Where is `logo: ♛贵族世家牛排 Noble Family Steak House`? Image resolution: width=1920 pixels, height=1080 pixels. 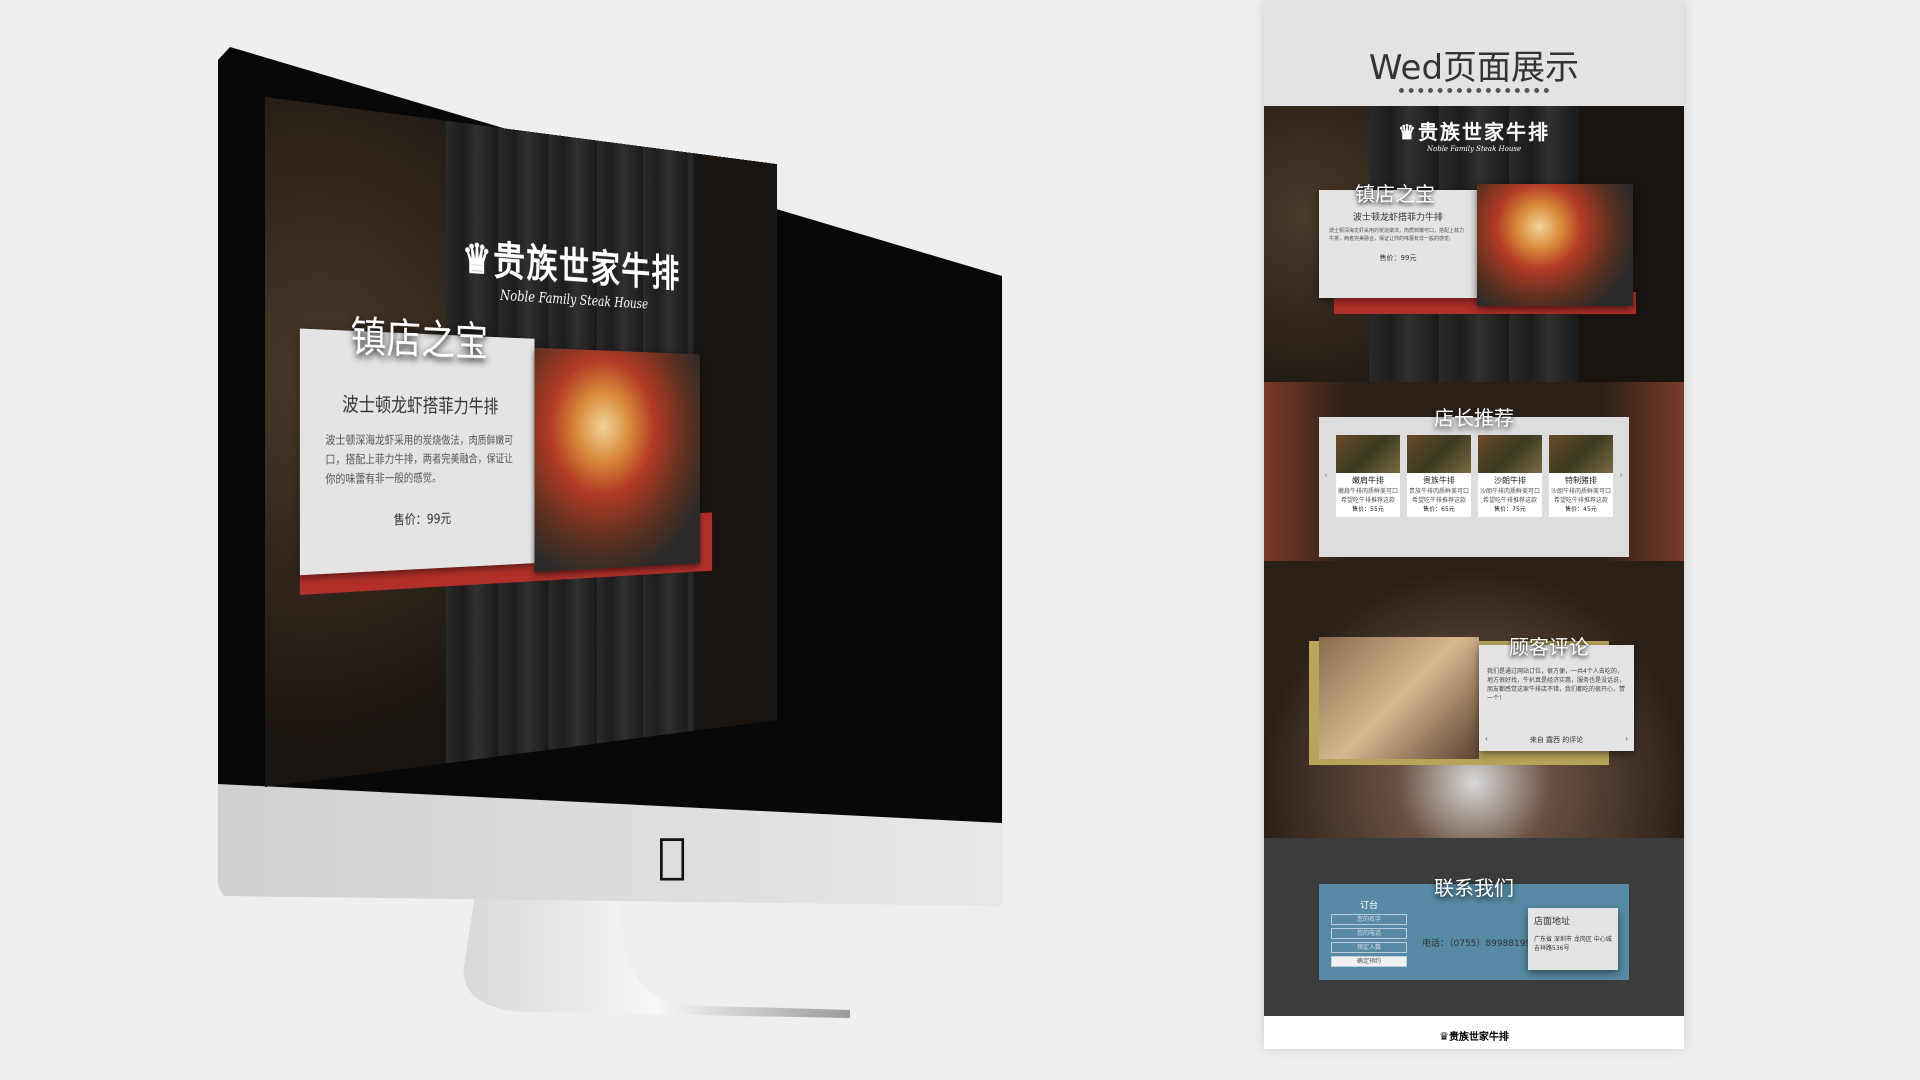 logo: ♛贵族世家牛排 Noble Family Steak House is located at coordinates (1474, 134).